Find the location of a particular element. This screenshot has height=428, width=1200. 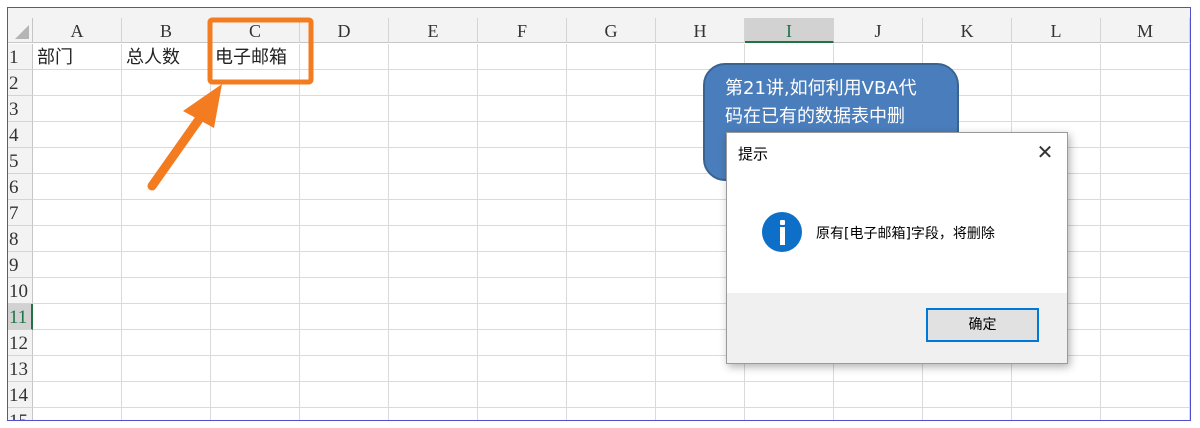

arrow-shaft is located at coordinates (179, 147).